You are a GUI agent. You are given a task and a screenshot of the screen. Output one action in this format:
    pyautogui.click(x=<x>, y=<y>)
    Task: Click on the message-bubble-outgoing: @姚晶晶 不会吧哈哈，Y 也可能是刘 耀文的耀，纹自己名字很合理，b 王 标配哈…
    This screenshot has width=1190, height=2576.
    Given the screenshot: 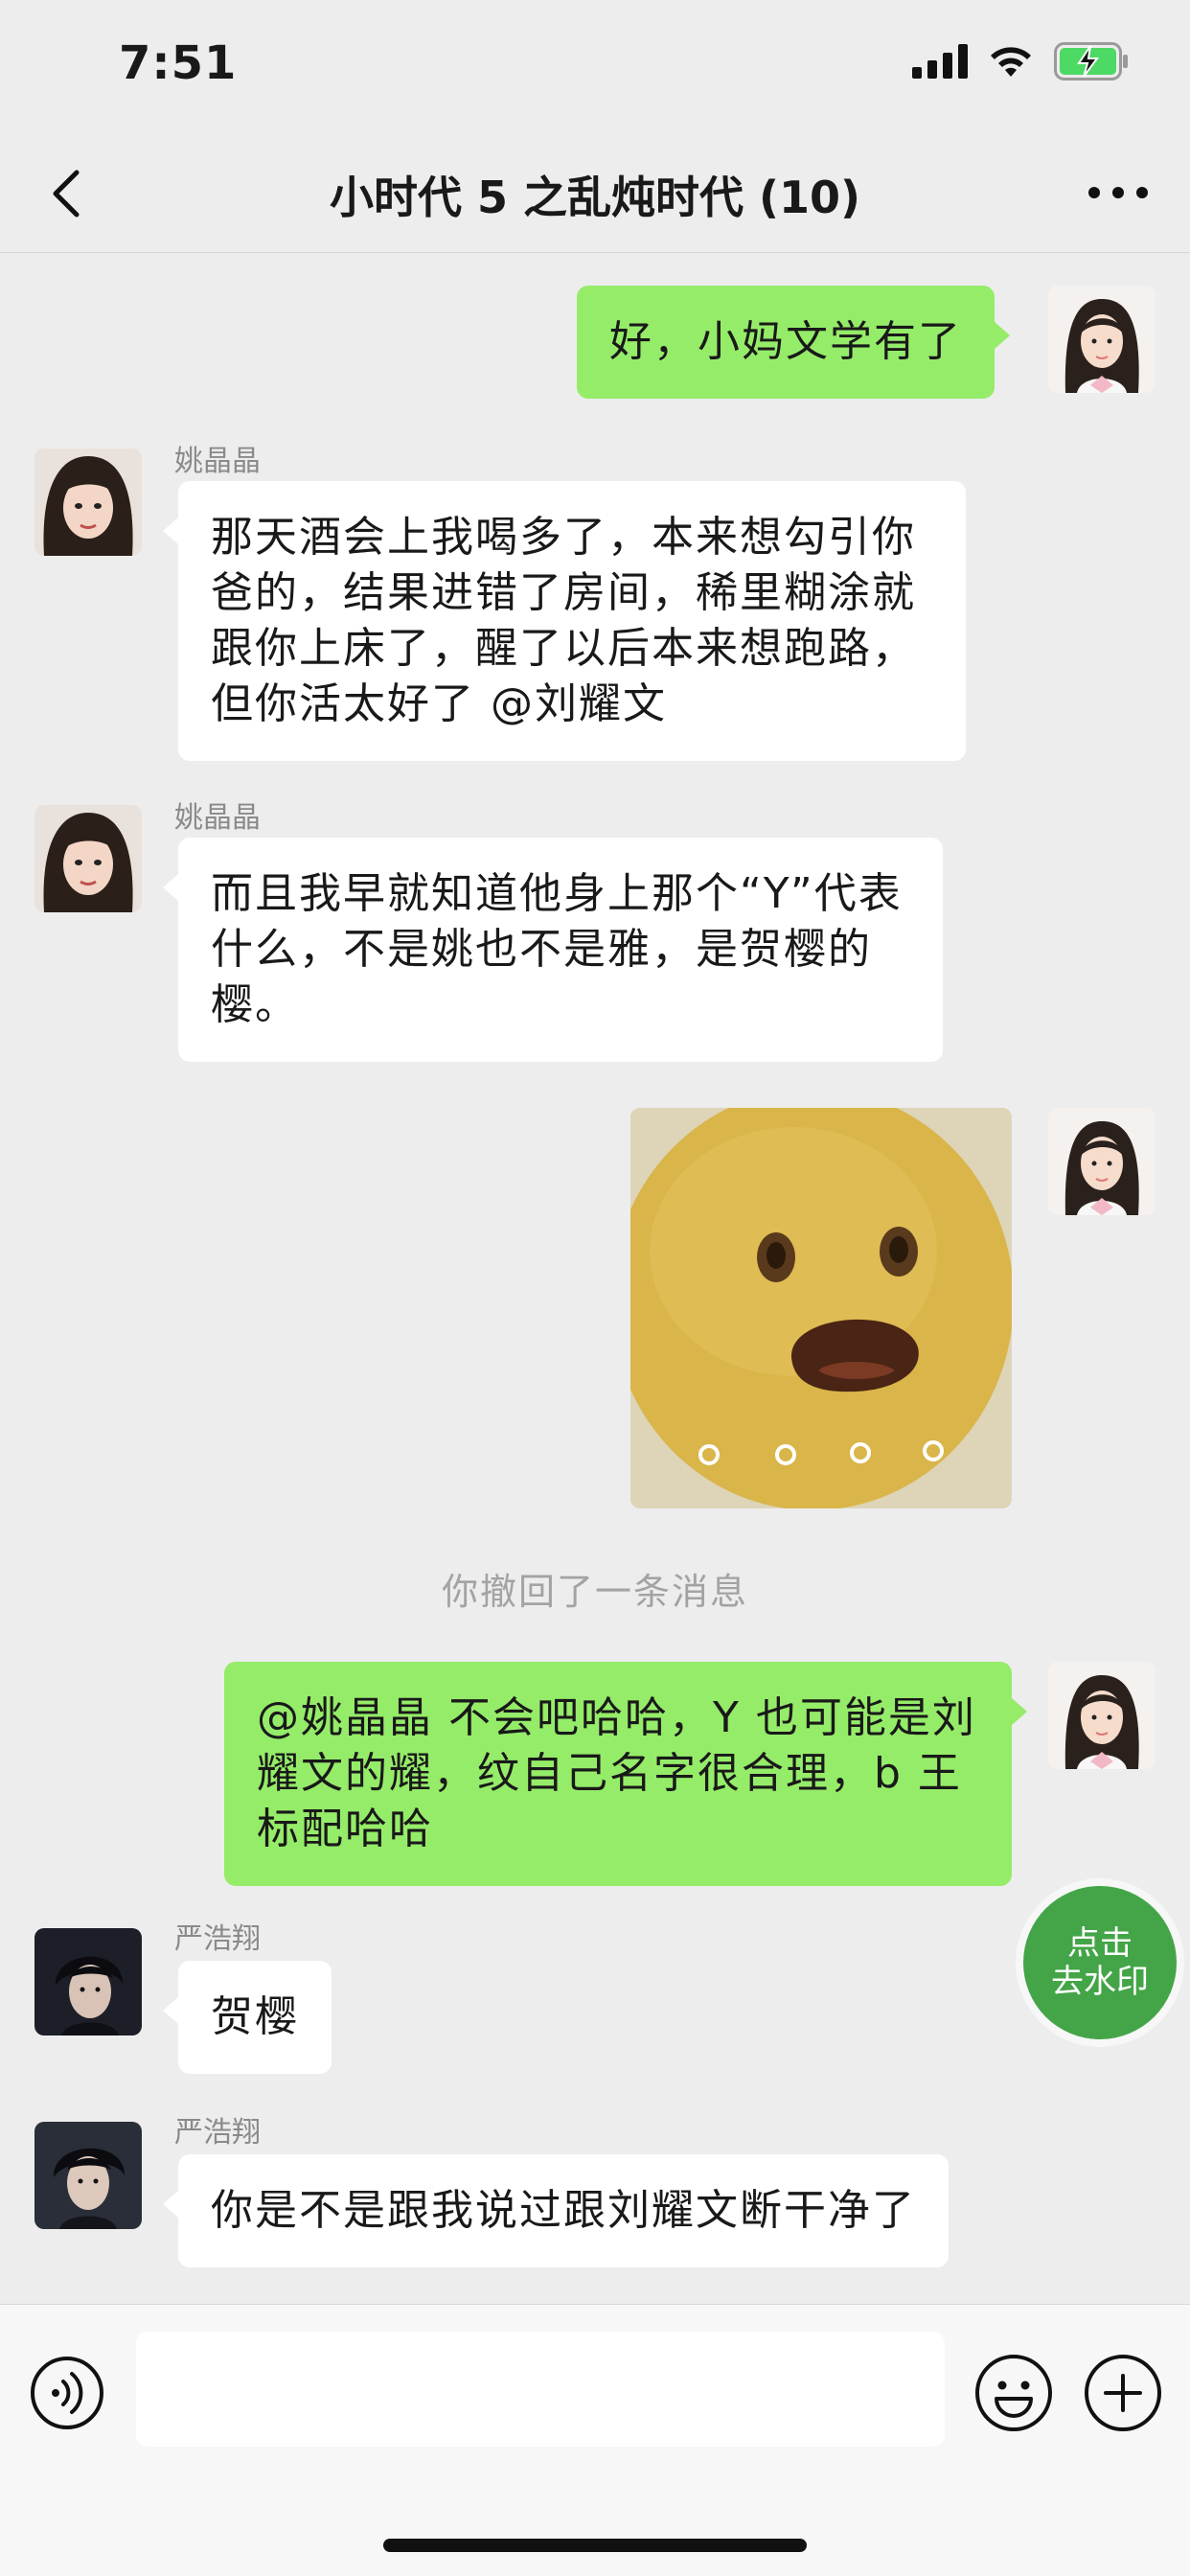 What is the action you would take?
    pyautogui.click(x=625, y=1774)
    